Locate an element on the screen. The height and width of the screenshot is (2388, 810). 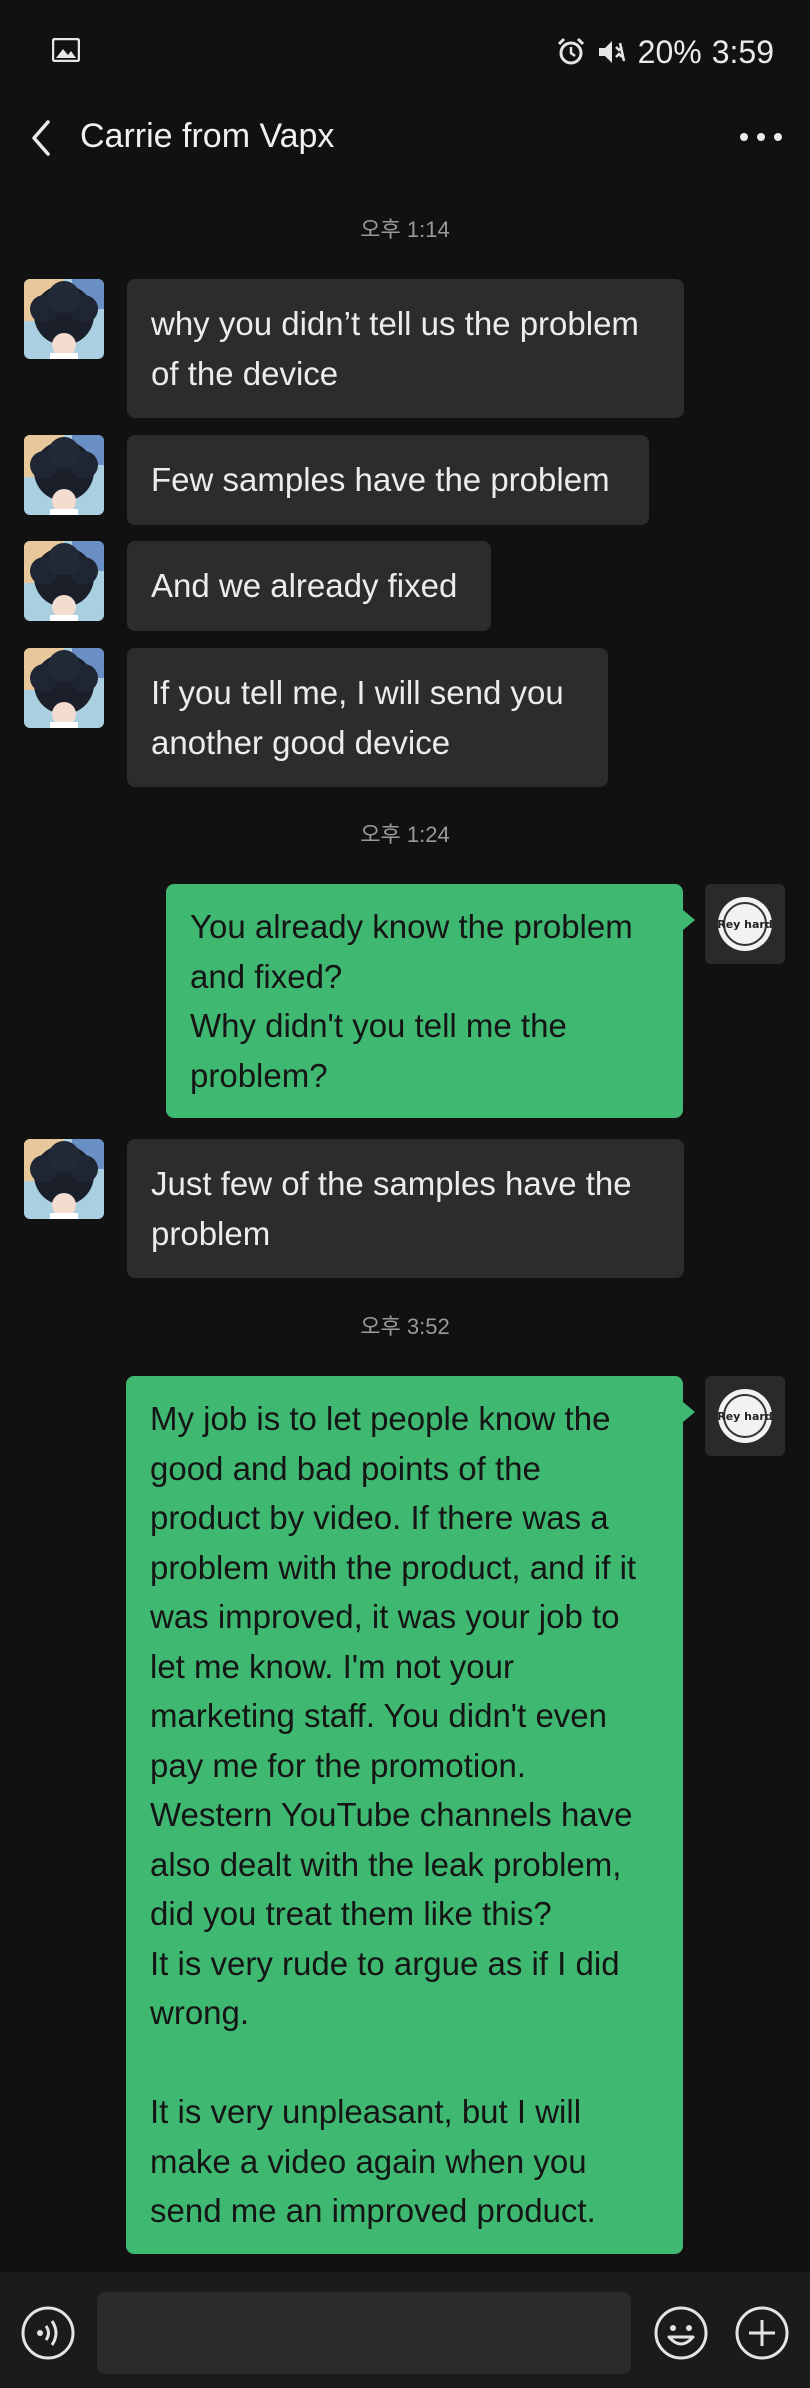
status-indicators: 20% 3:59 is located at coordinates (665, 52).